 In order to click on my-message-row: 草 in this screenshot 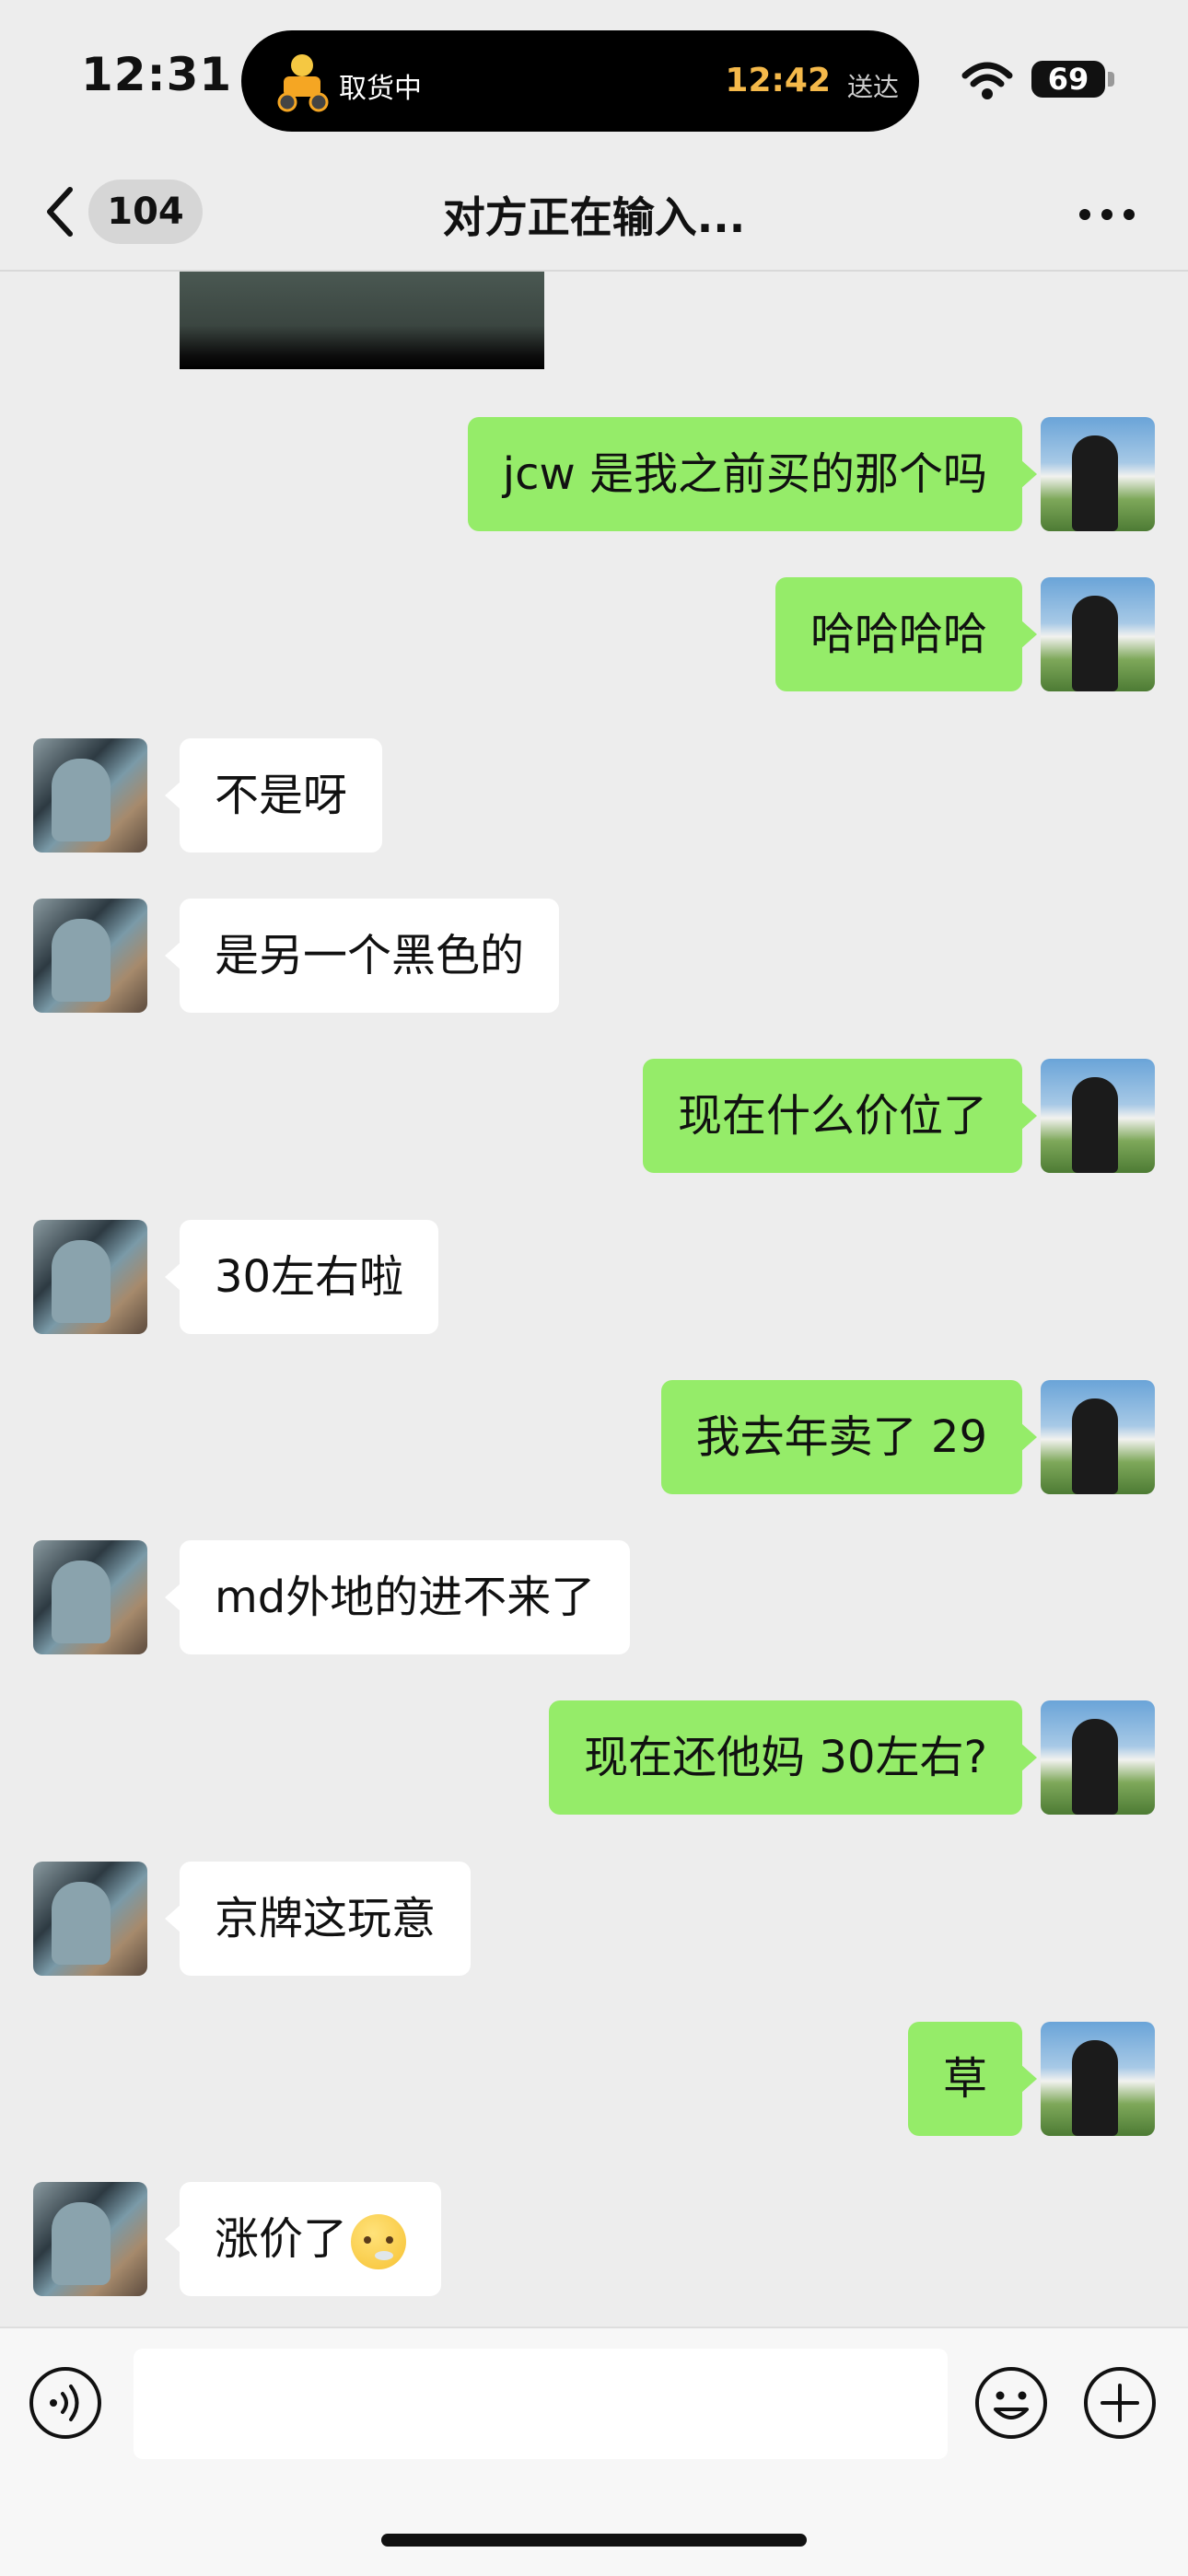, I will do `click(594, 2079)`.